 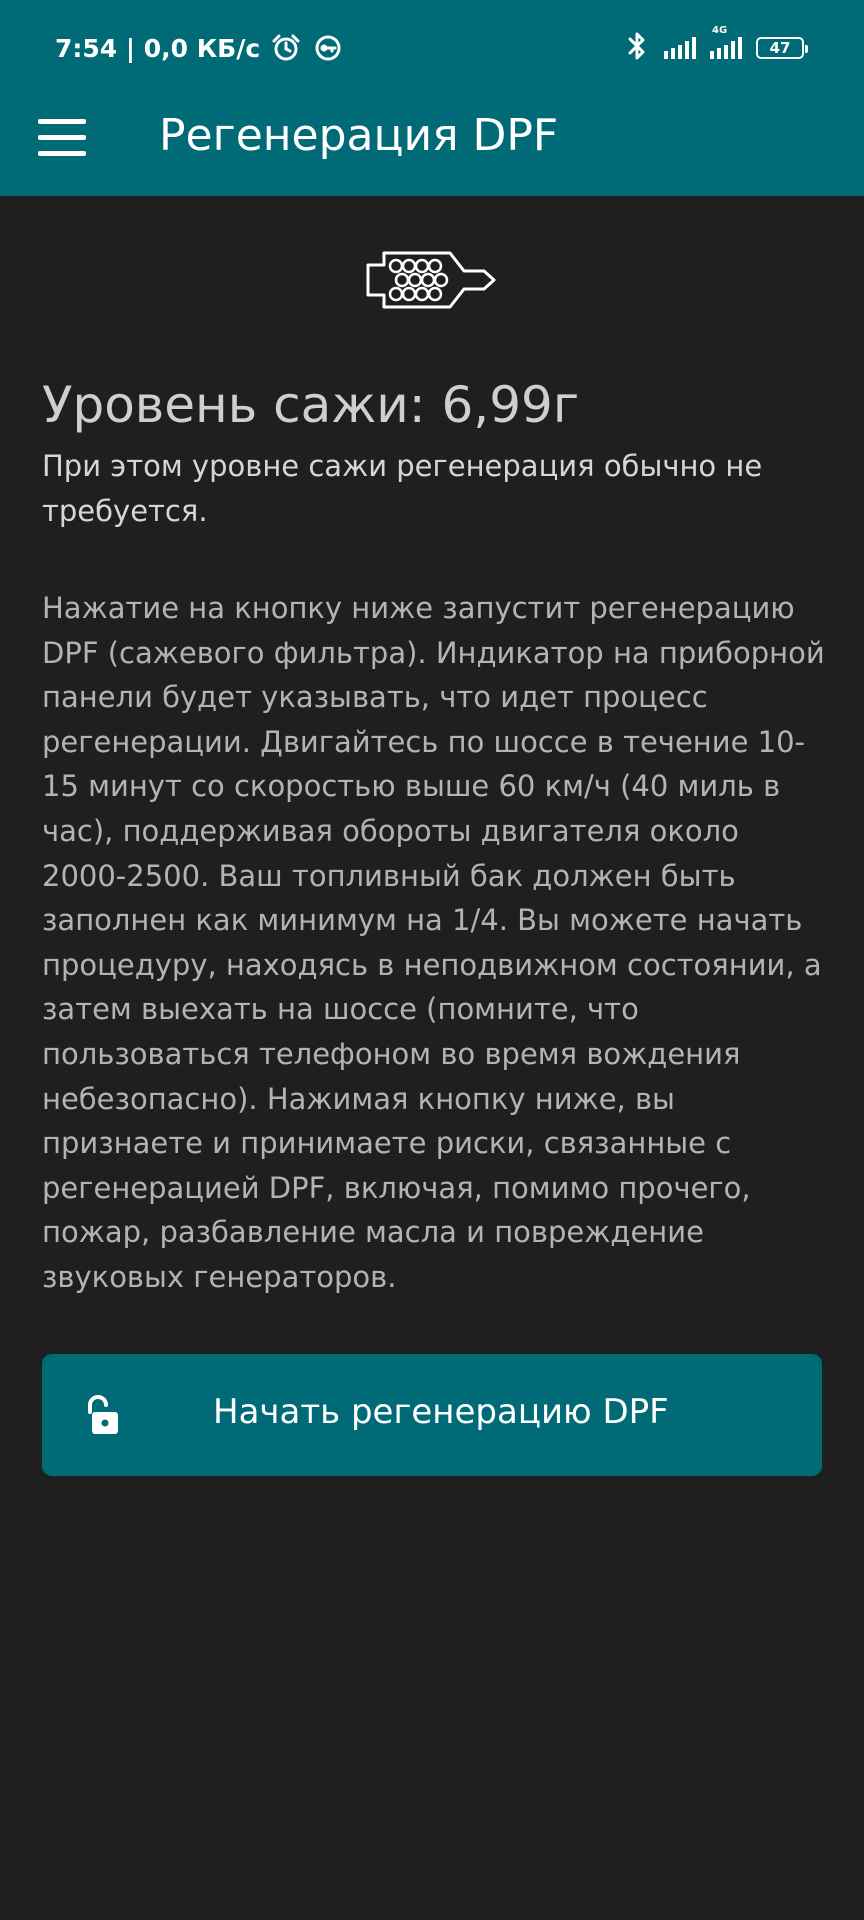 I want to click on battery-level: 47, so click(x=780, y=47).